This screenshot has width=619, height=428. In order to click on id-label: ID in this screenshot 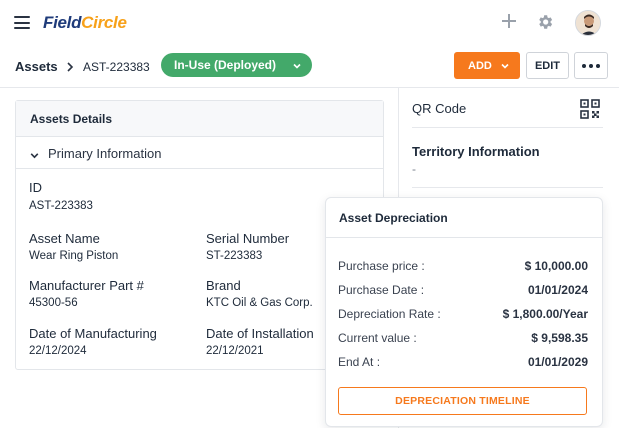, I will do `click(35, 187)`.